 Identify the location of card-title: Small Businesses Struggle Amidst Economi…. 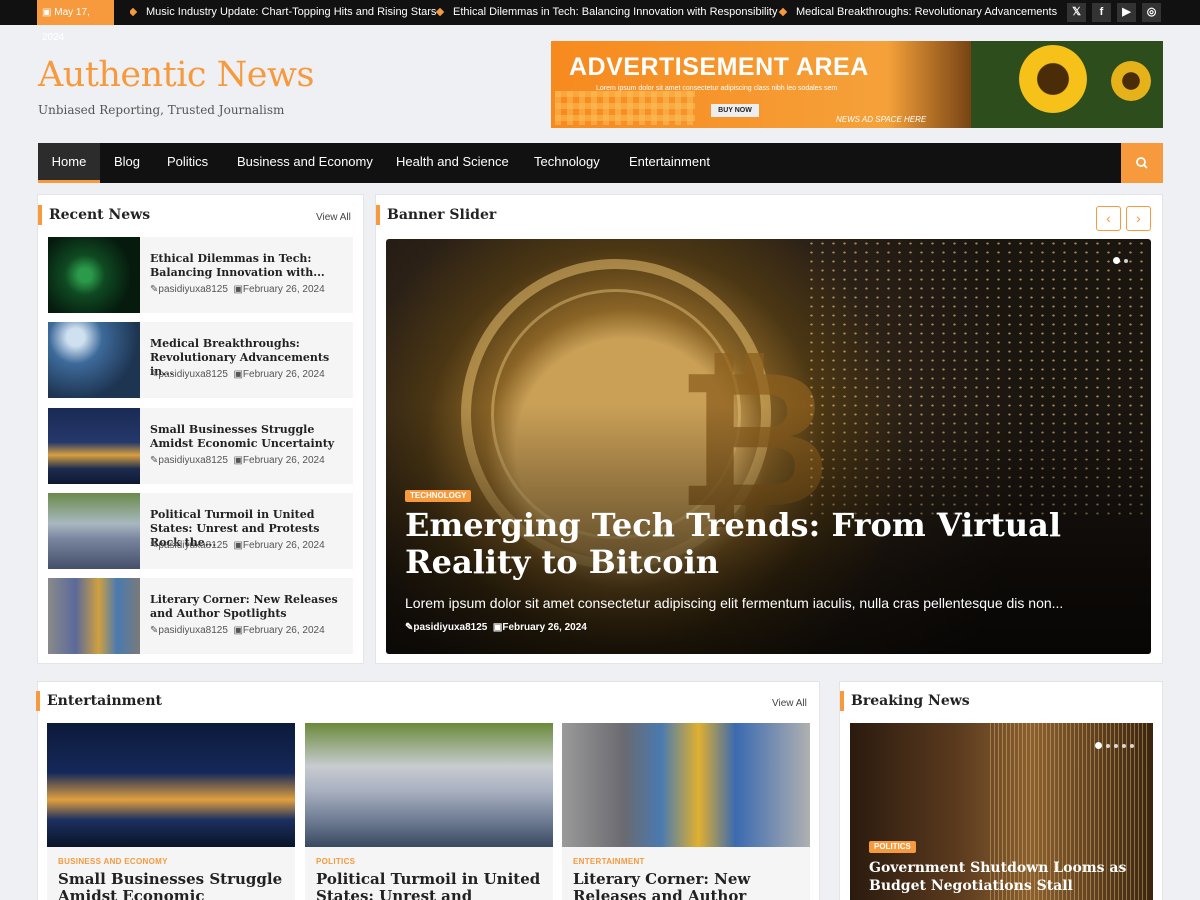
(173, 885).